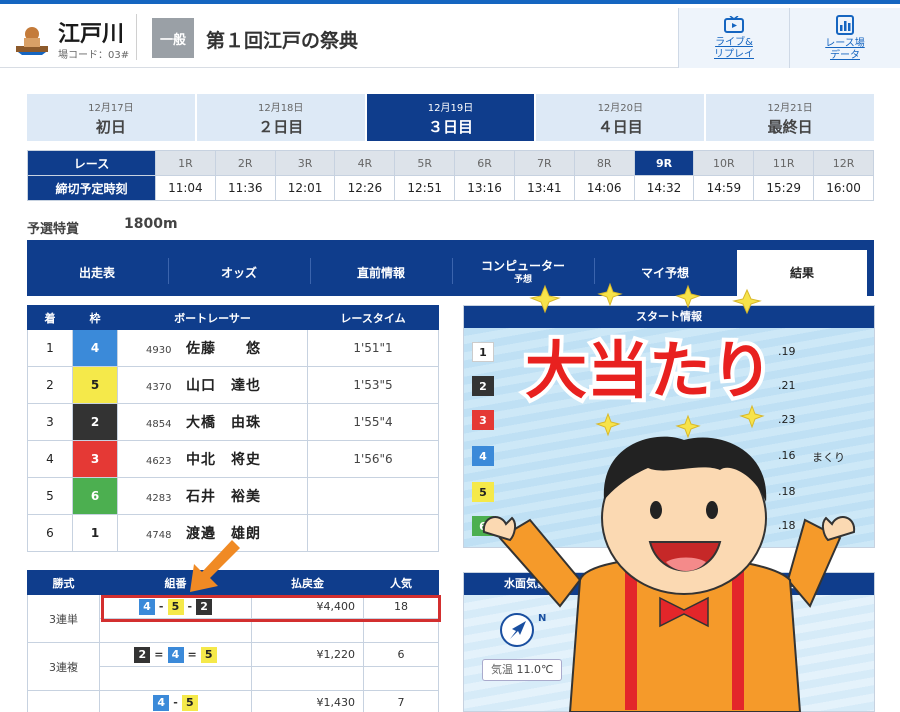 The height and width of the screenshot is (712, 900). I want to click on table-row: 2 5 4370 山口 達也 1'53"5, so click(233, 385).